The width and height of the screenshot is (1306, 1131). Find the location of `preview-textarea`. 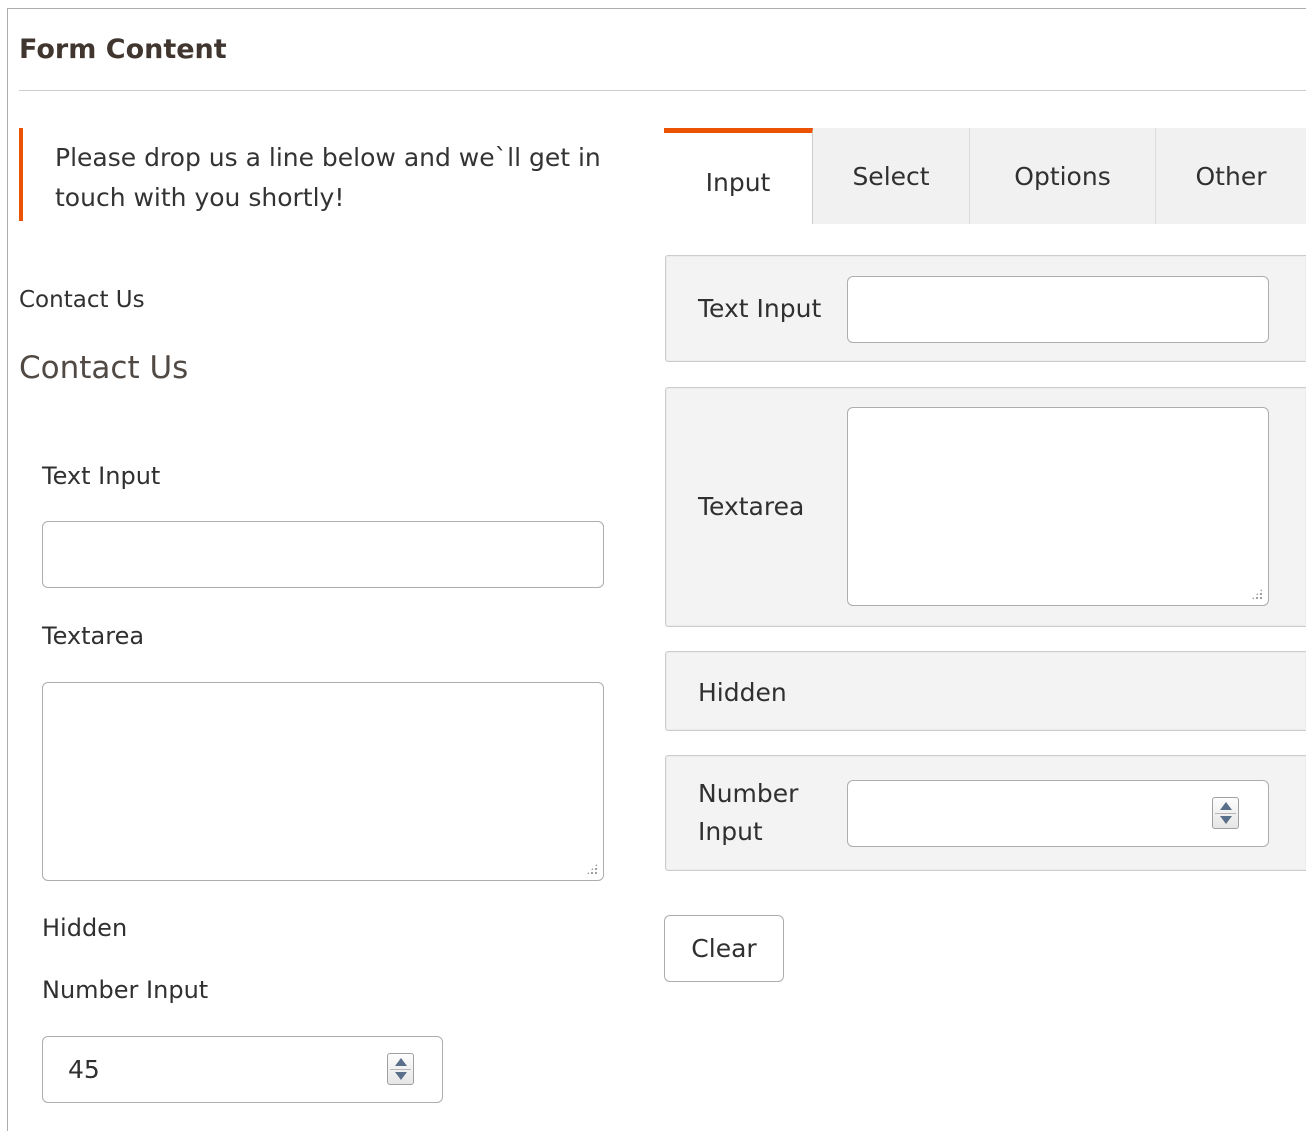

preview-textarea is located at coordinates (323, 781).